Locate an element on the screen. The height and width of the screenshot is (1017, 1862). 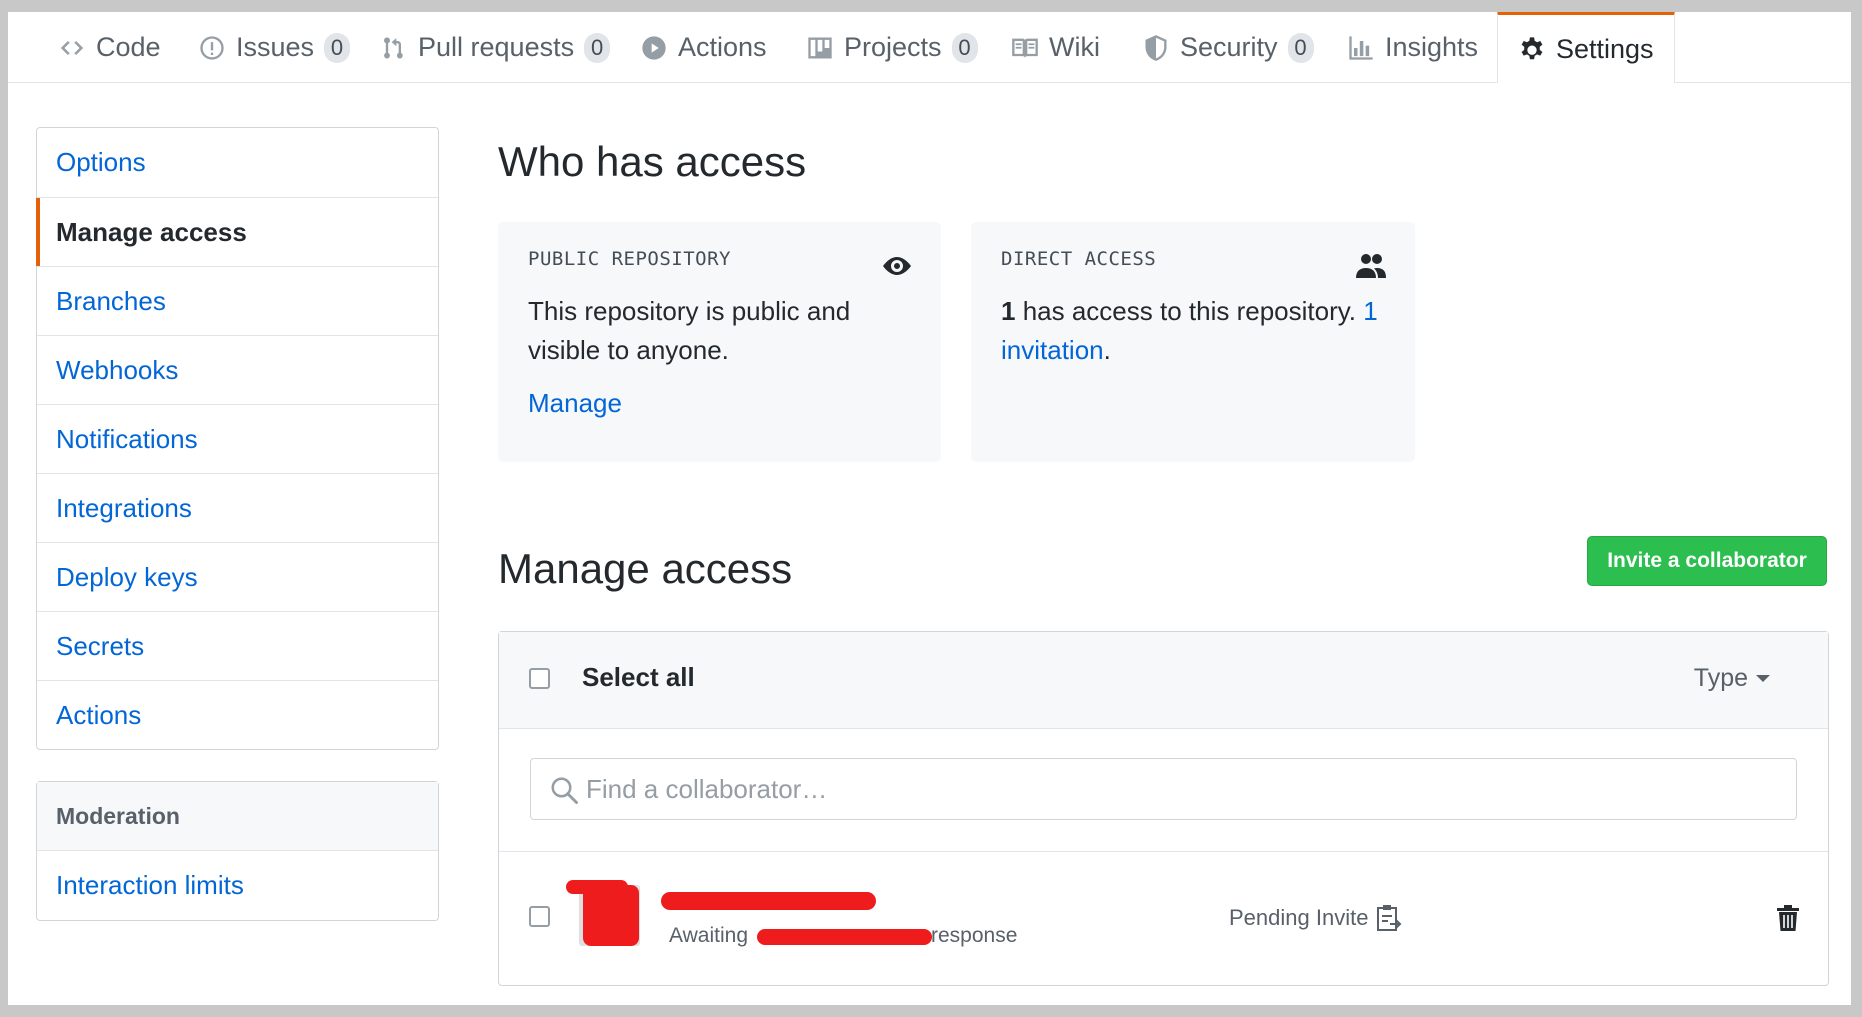
find-collaborator-input is located at coordinates (1163, 789).